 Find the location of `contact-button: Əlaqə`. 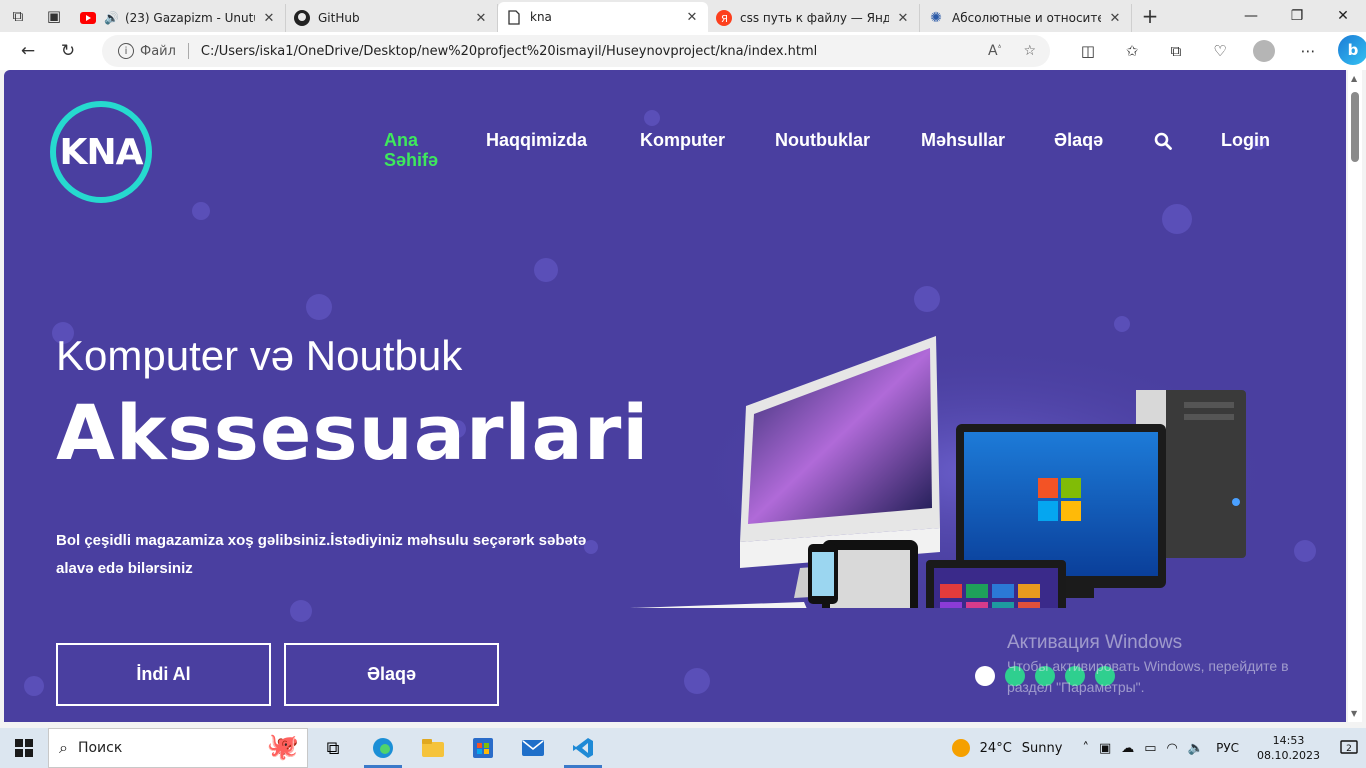

contact-button: Əlaqə is located at coordinates (391, 674).